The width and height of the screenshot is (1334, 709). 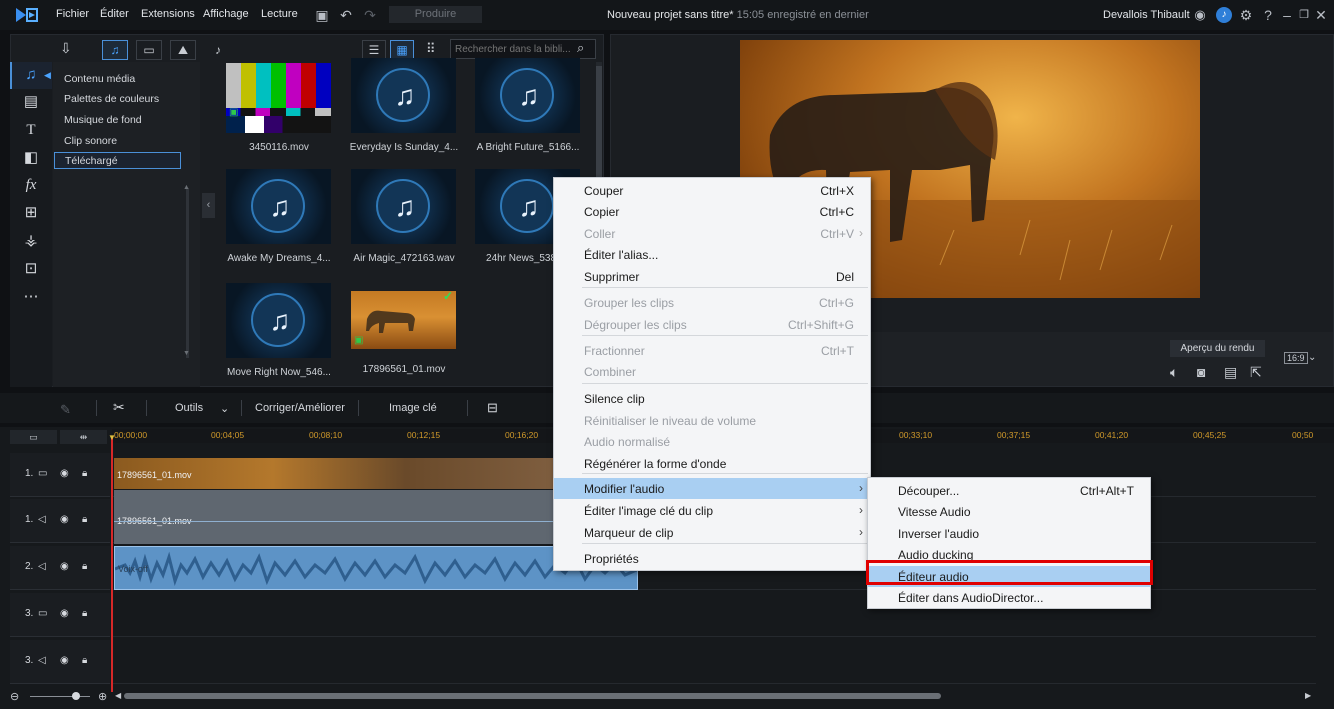 I want to click on context-menu-item: Grouper les clips Ctrl+G, so click(x=712, y=302).